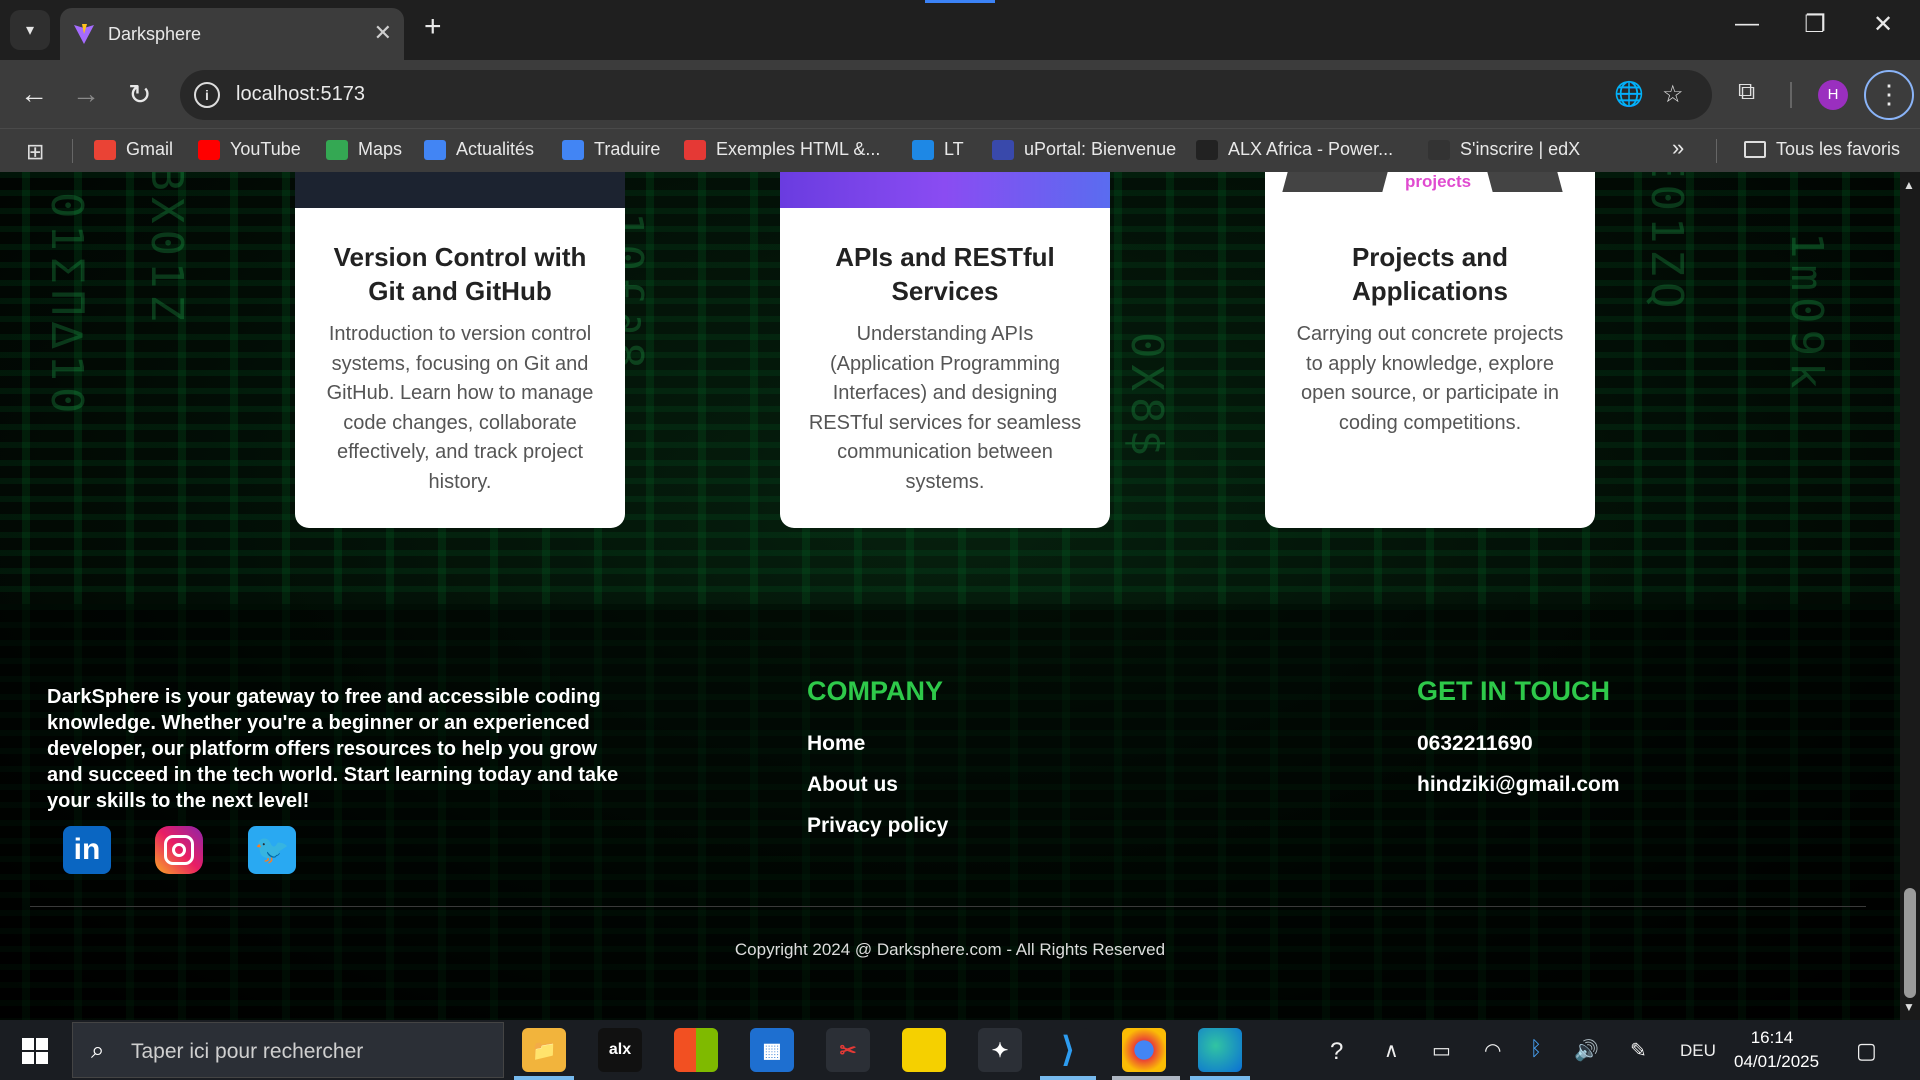 This screenshot has width=1920, height=1080. I want to click on company-heading: COMPANY, so click(875, 691).